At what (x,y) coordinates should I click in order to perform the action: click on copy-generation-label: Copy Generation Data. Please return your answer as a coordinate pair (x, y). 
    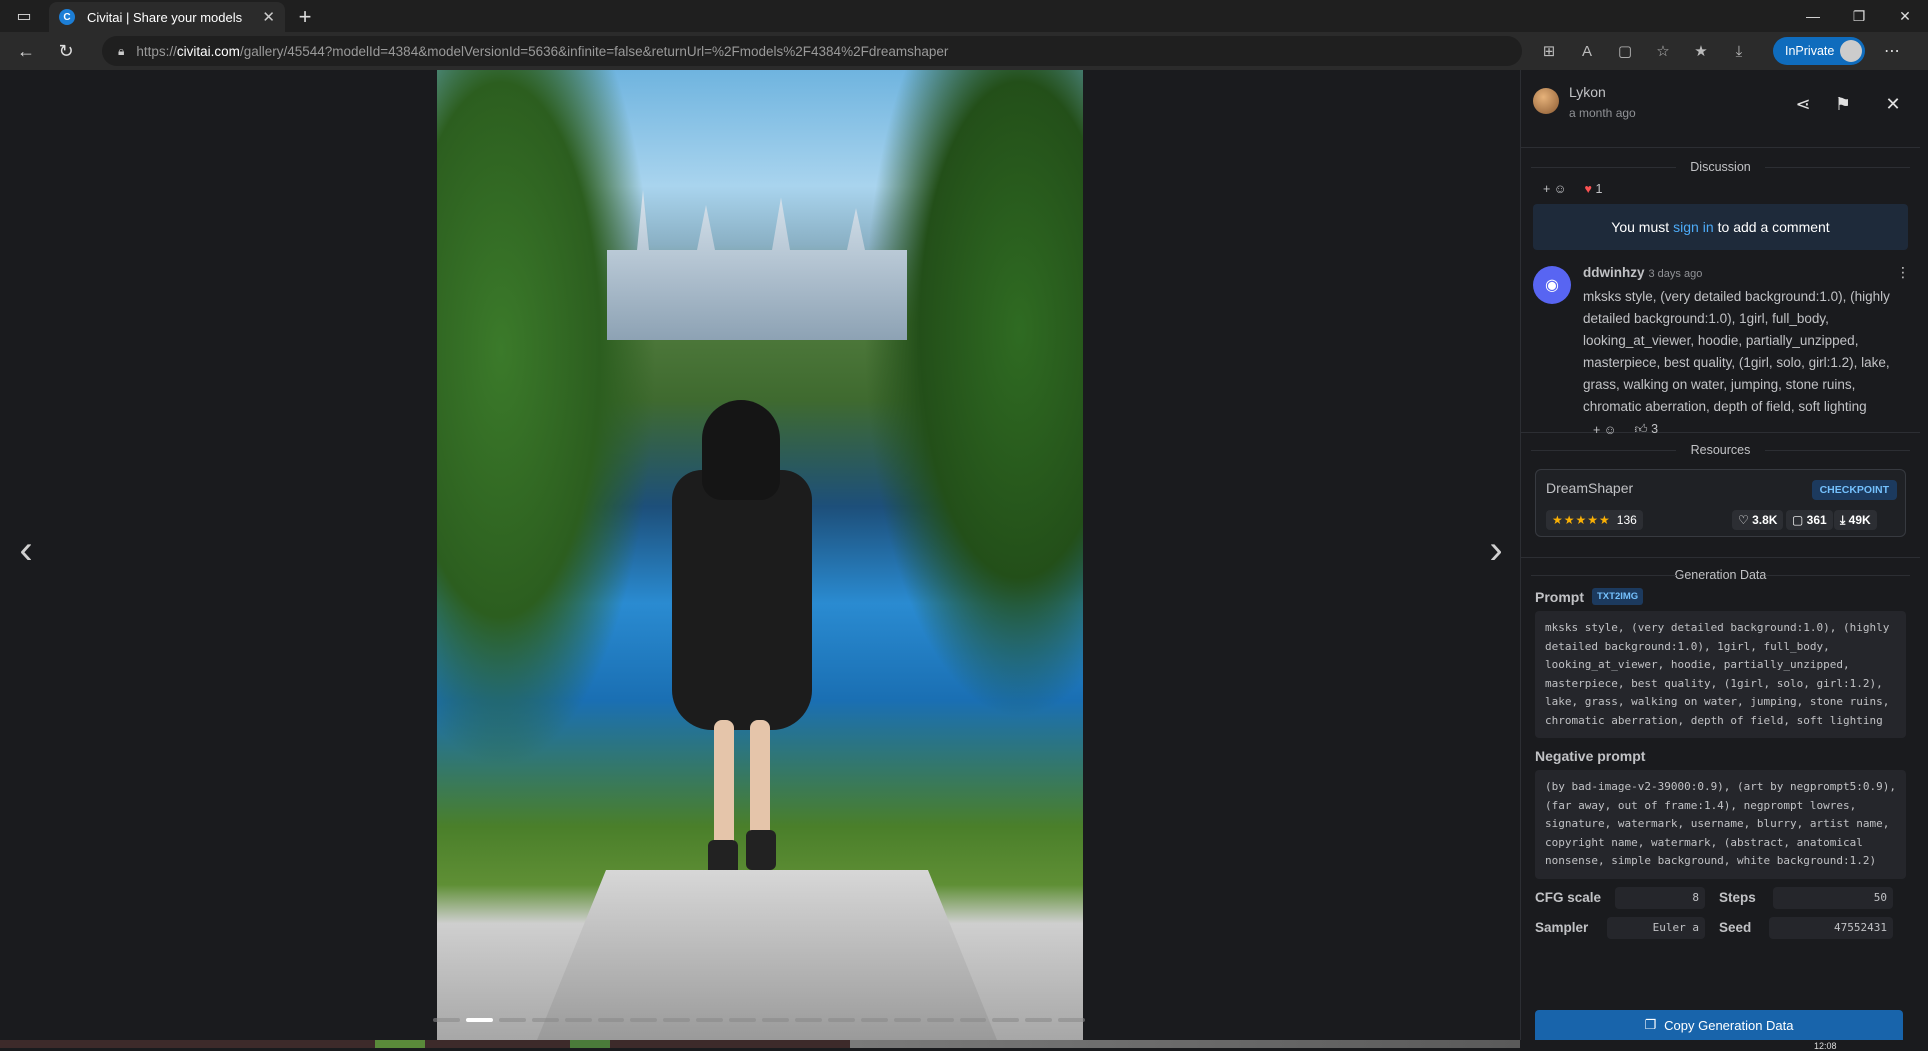
    Looking at the image, I should click on (1729, 1025).